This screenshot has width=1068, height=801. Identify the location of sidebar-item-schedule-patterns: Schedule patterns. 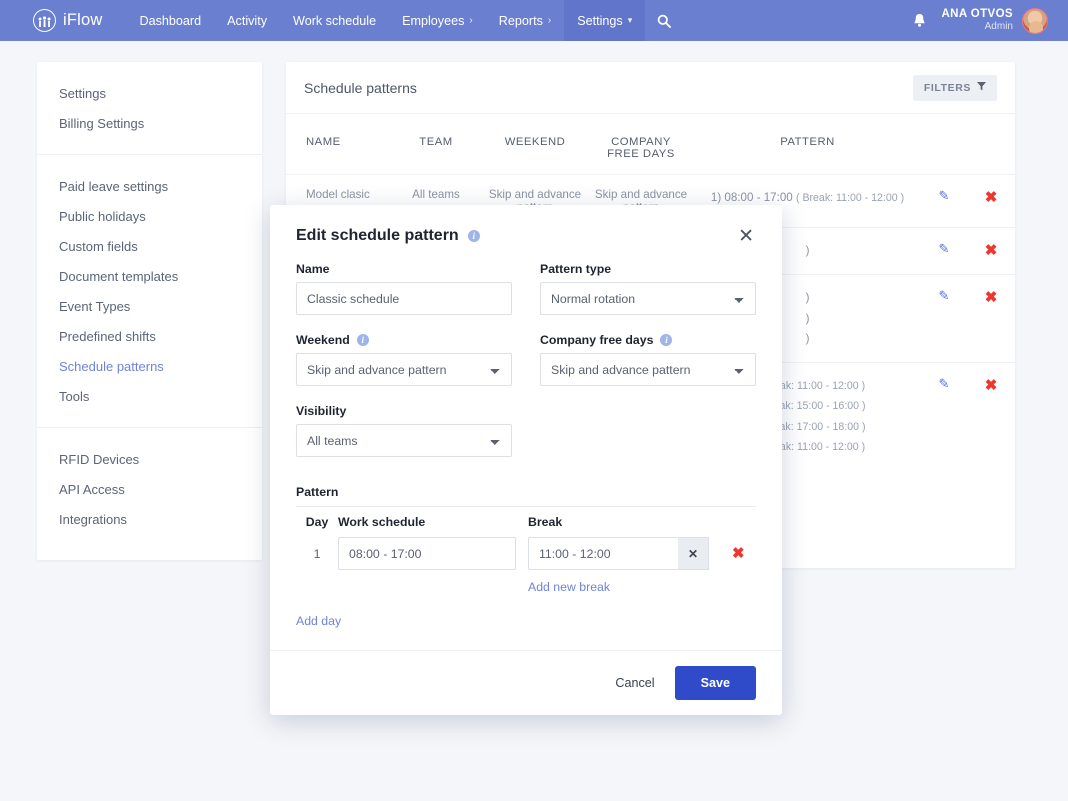
(149, 366).